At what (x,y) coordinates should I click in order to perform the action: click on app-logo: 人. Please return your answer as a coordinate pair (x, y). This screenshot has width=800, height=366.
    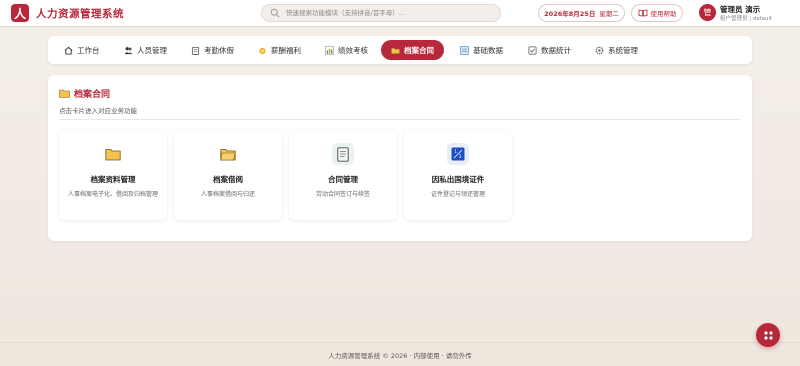
    Looking at the image, I should click on (20, 13).